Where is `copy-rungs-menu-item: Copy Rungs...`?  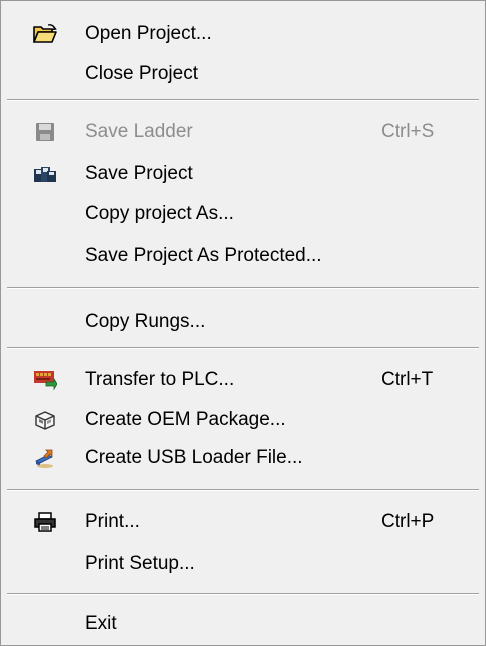
copy-rungs-menu-item: Copy Rungs... is located at coordinates (243, 322).